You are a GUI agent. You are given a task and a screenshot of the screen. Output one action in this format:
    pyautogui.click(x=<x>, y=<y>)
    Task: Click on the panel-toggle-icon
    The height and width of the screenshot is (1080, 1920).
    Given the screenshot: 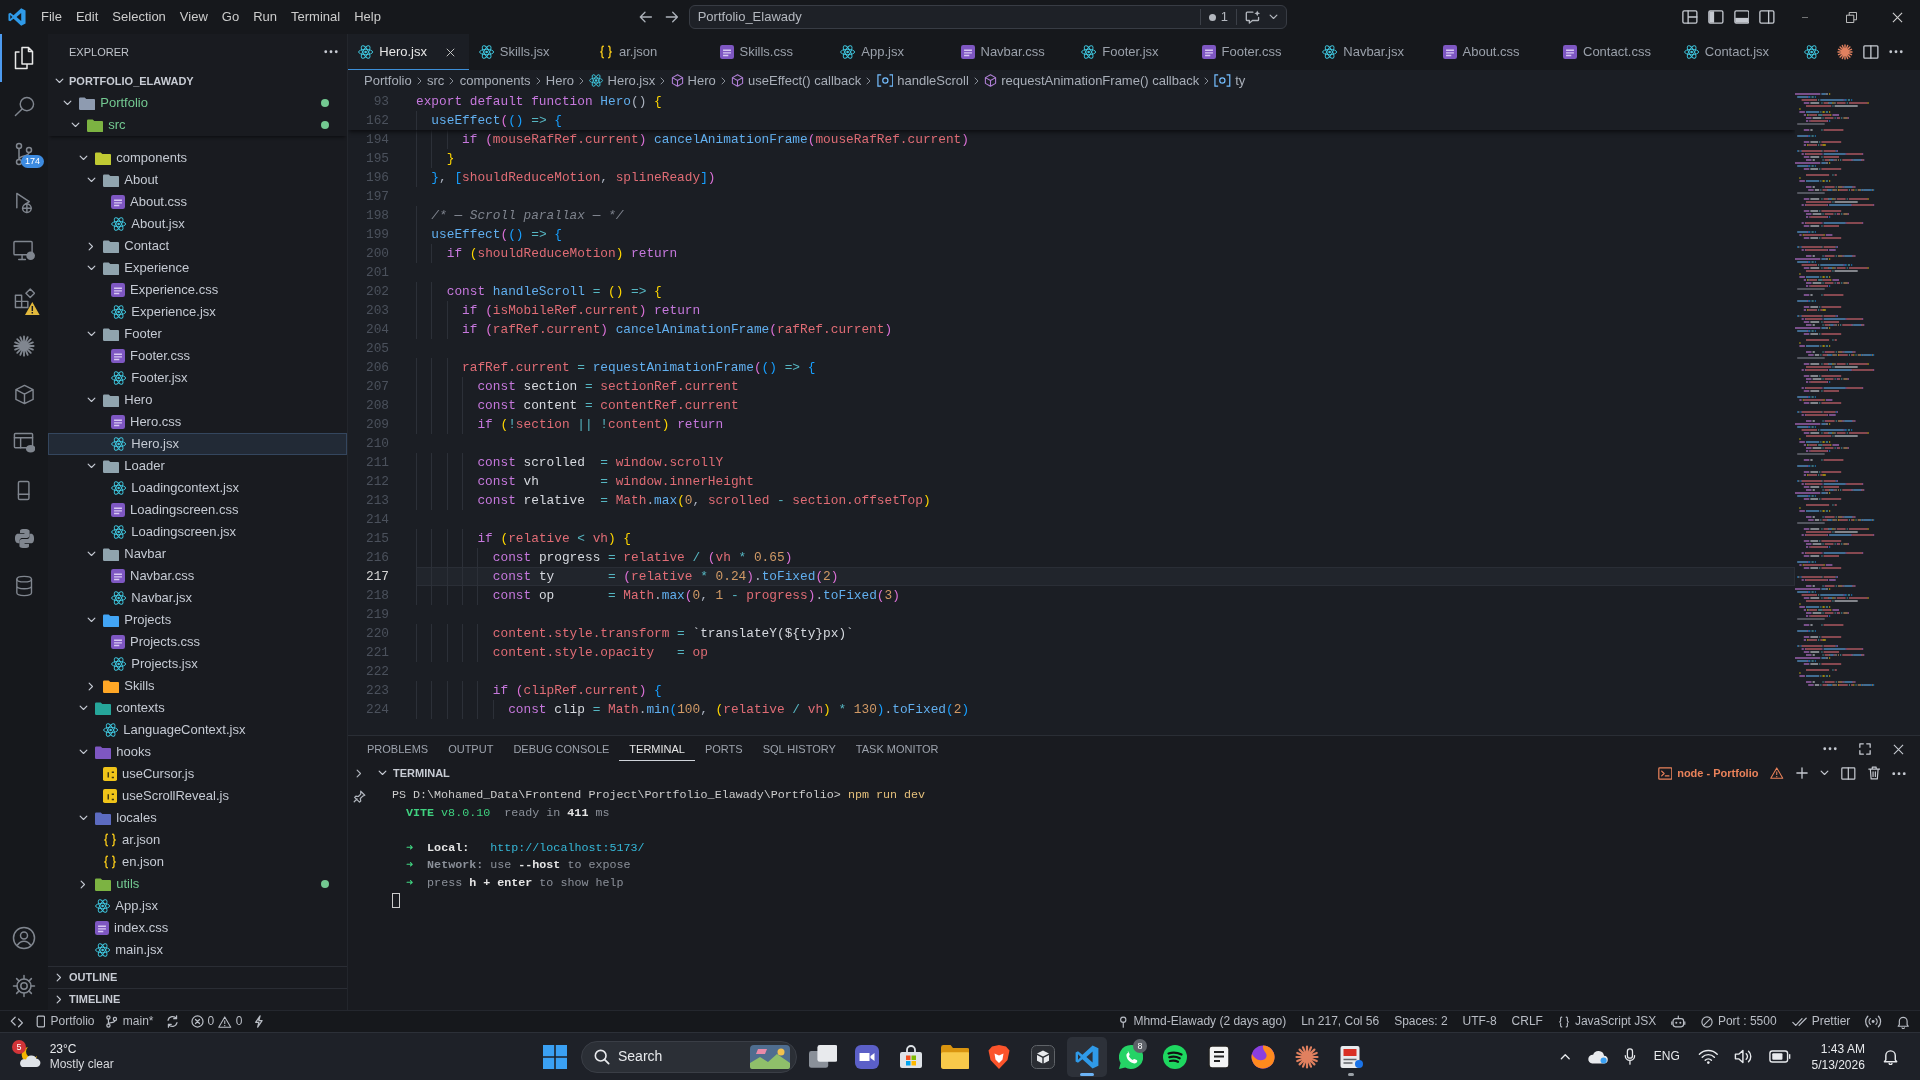 What is the action you would take?
    pyautogui.click(x=1741, y=17)
    